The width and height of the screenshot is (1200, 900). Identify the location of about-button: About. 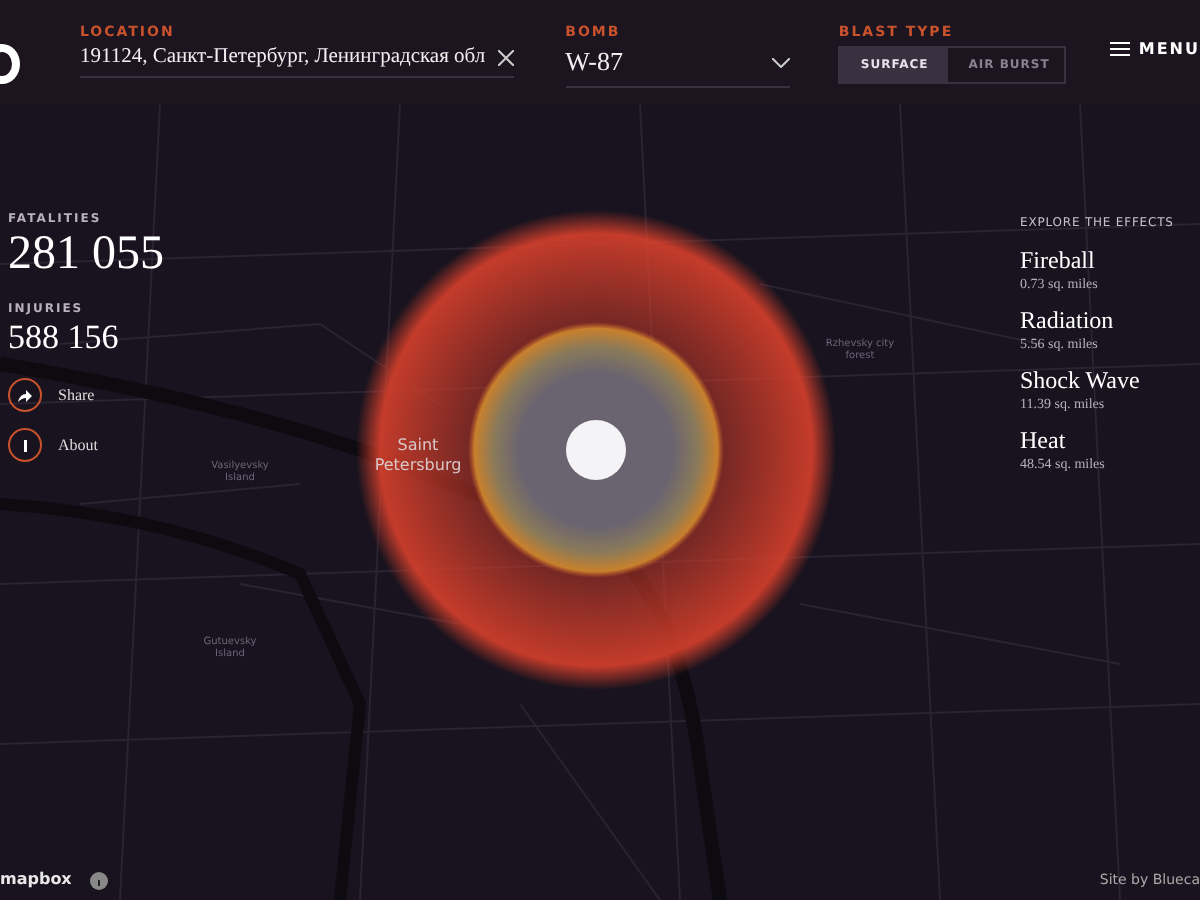
(86, 445).